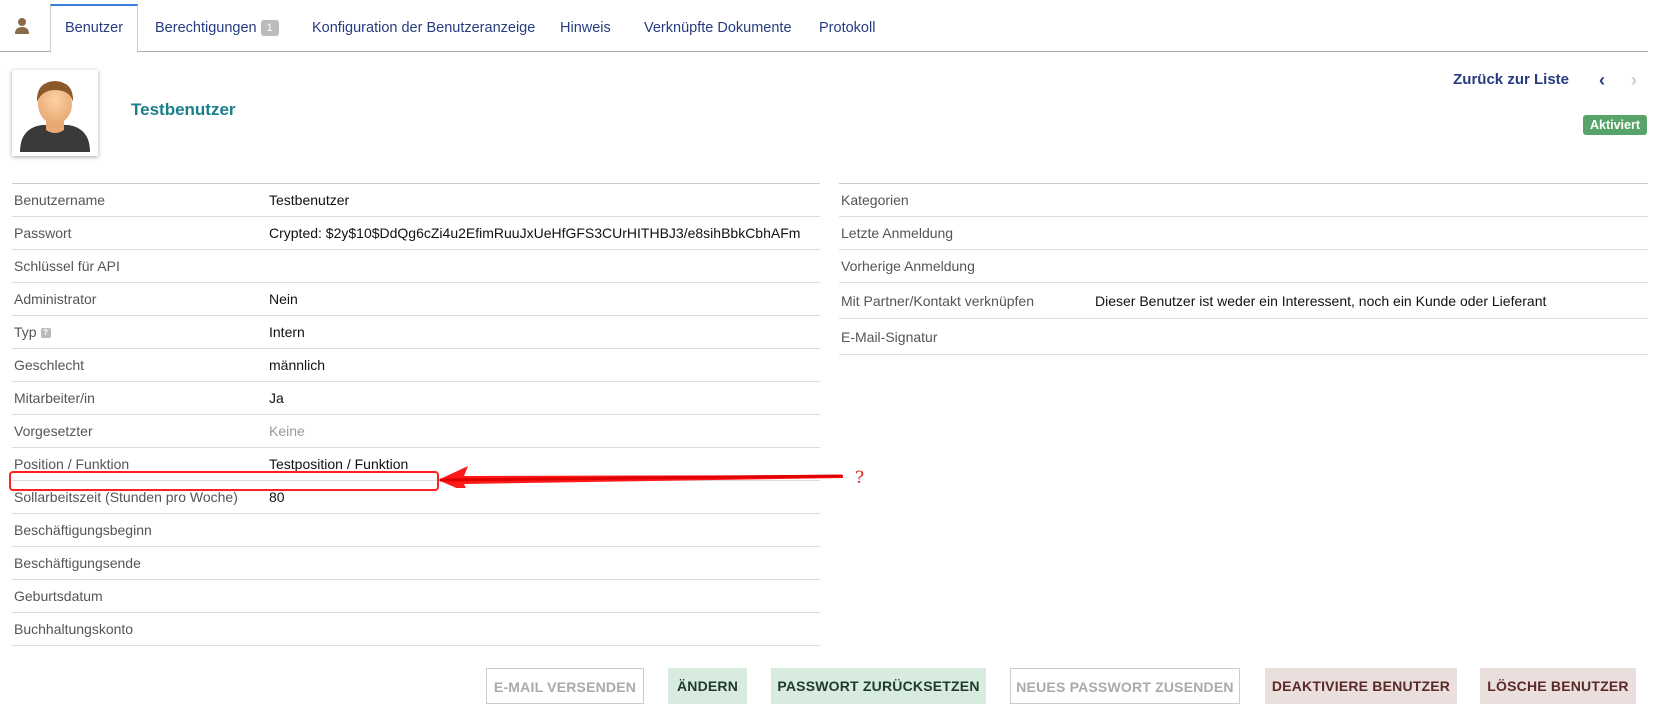 This screenshot has width=1656, height=728. I want to click on tab-label: Hinweis, so click(585, 28).